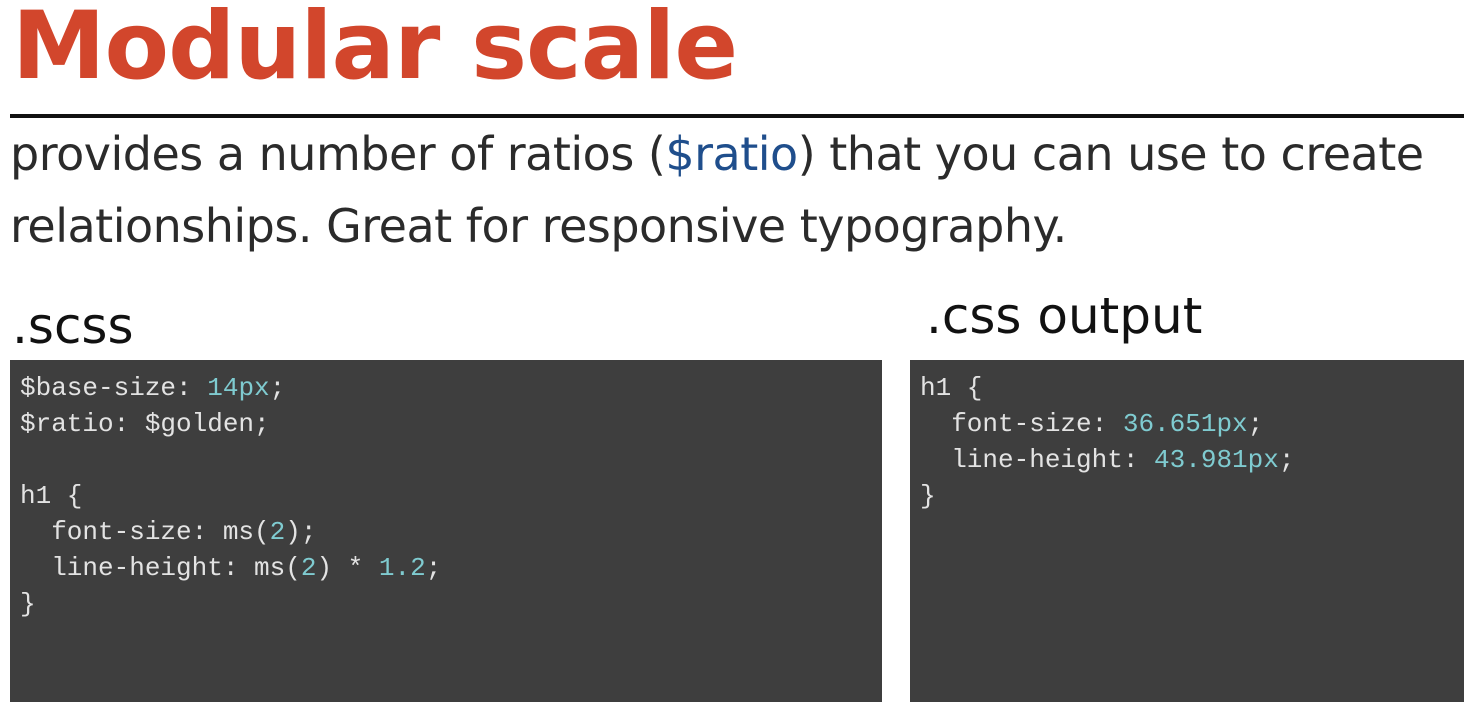 The image size is (1476, 710). What do you see at coordinates (145, 424) in the screenshot?
I see `code-text-token: $ratio: $golden;` at bounding box center [145, 424].